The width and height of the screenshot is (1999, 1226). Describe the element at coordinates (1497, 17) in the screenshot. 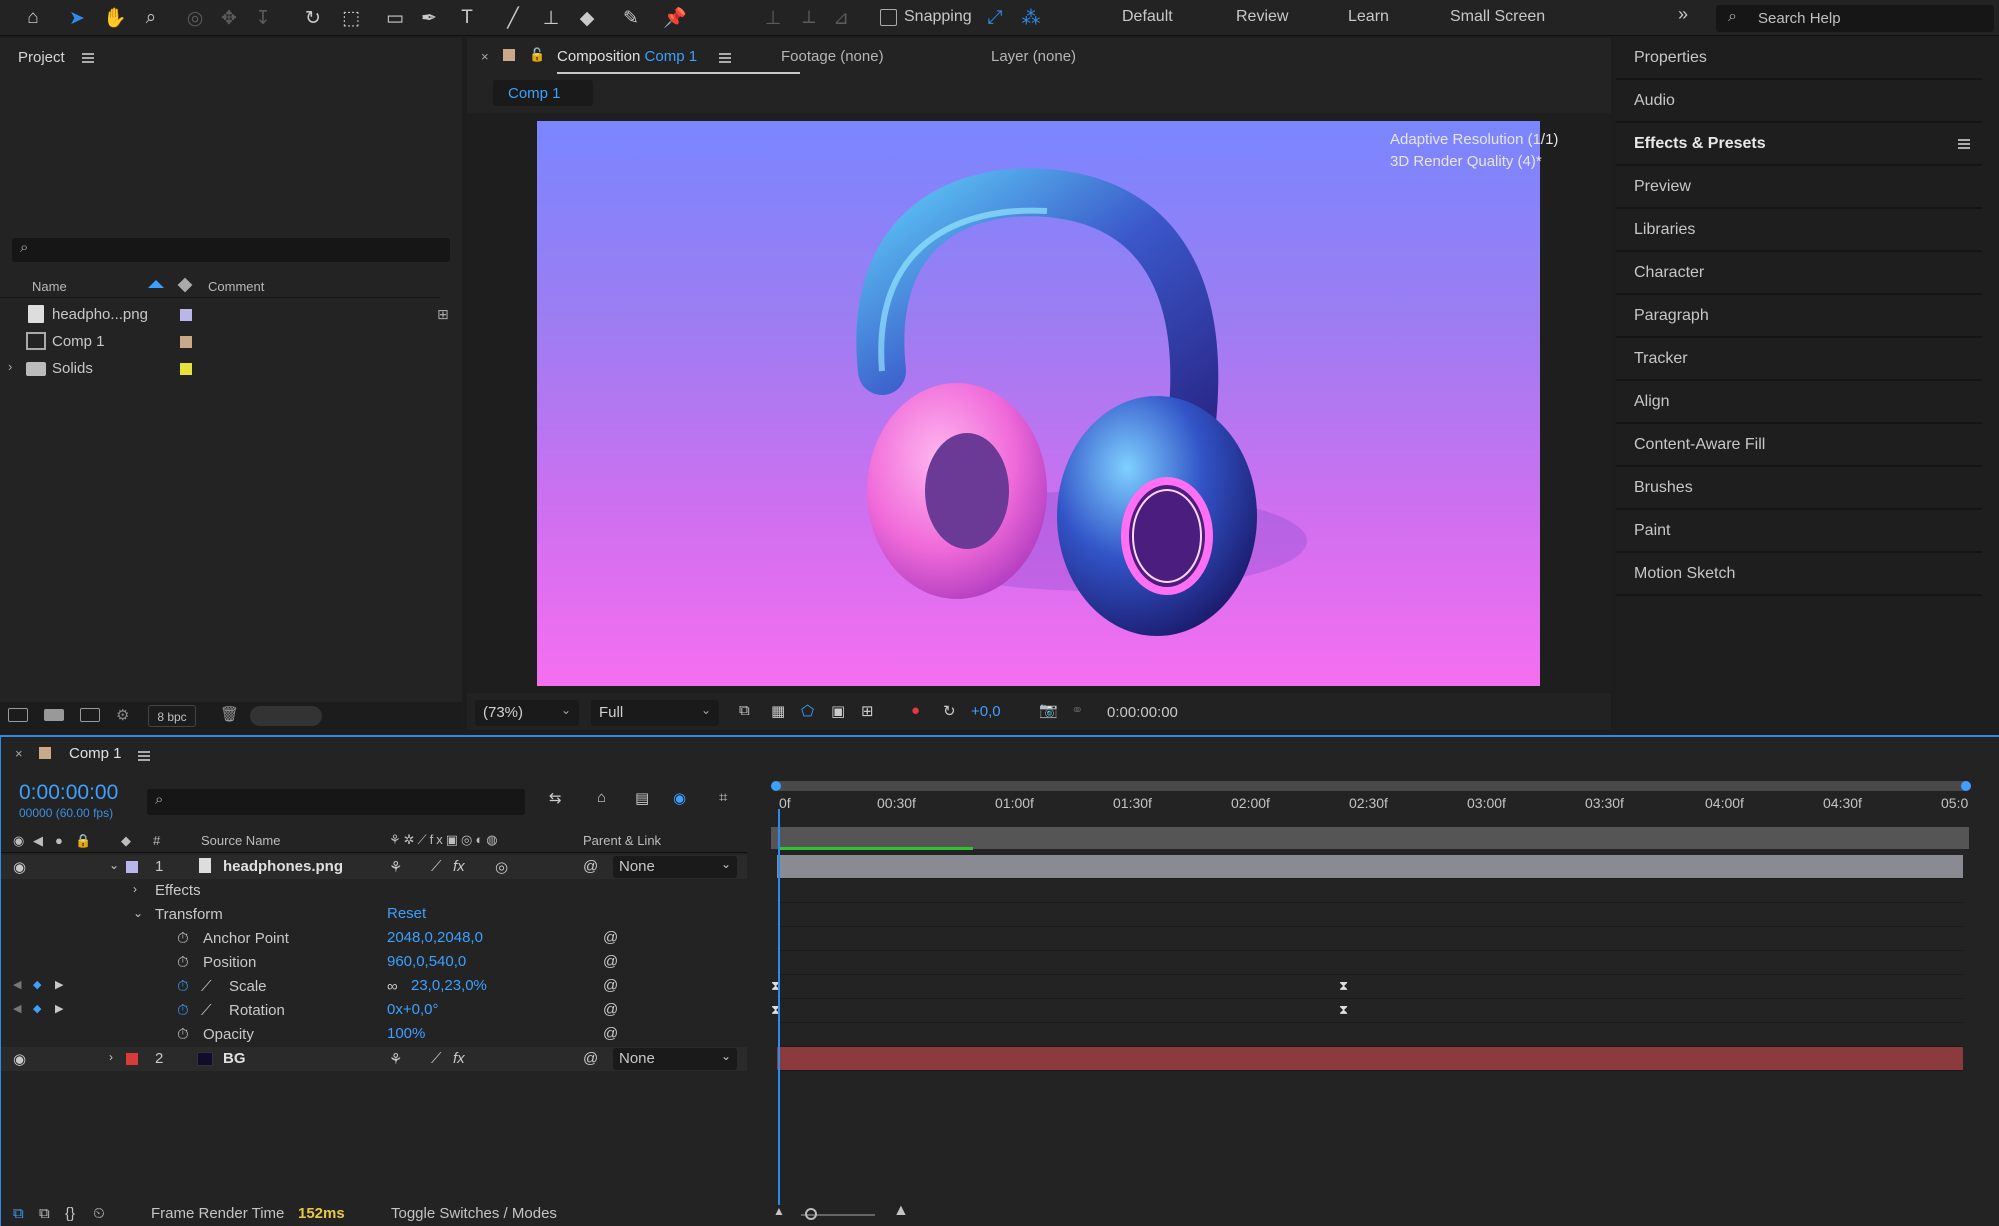

I see `workspace-small-screen: Small Screen` at that location.